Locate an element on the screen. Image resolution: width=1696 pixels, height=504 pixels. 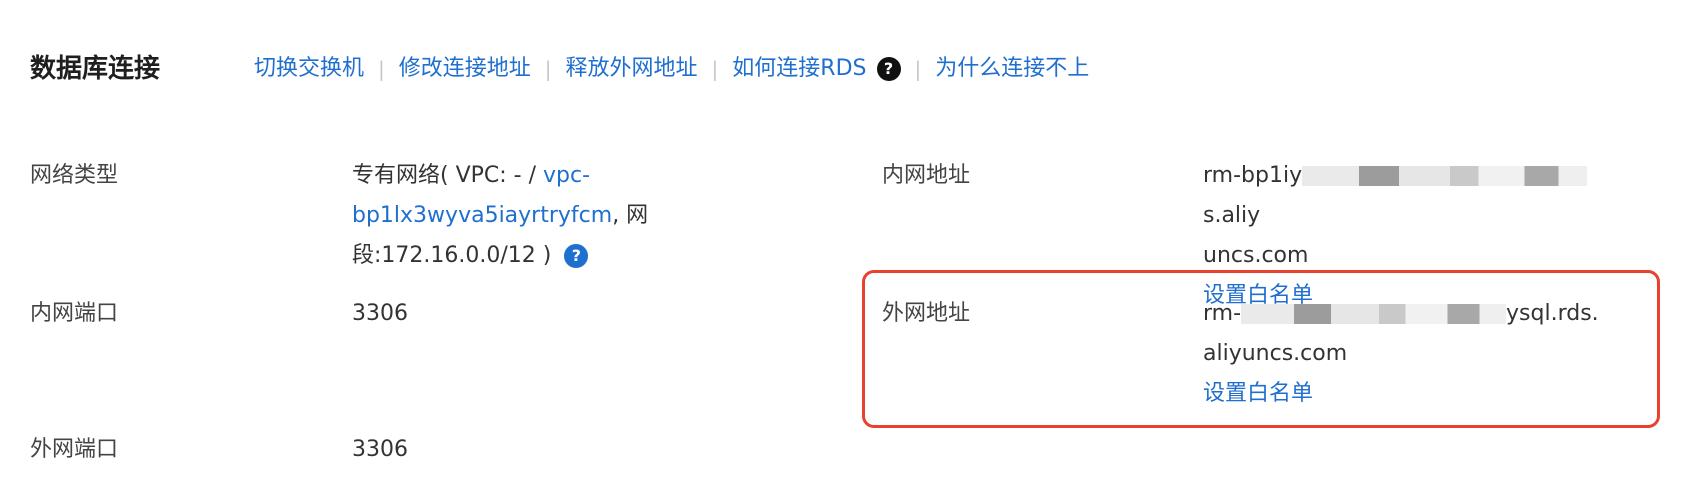
modify-address-link: 修改连接地址 is located at coordinates (465, 69).